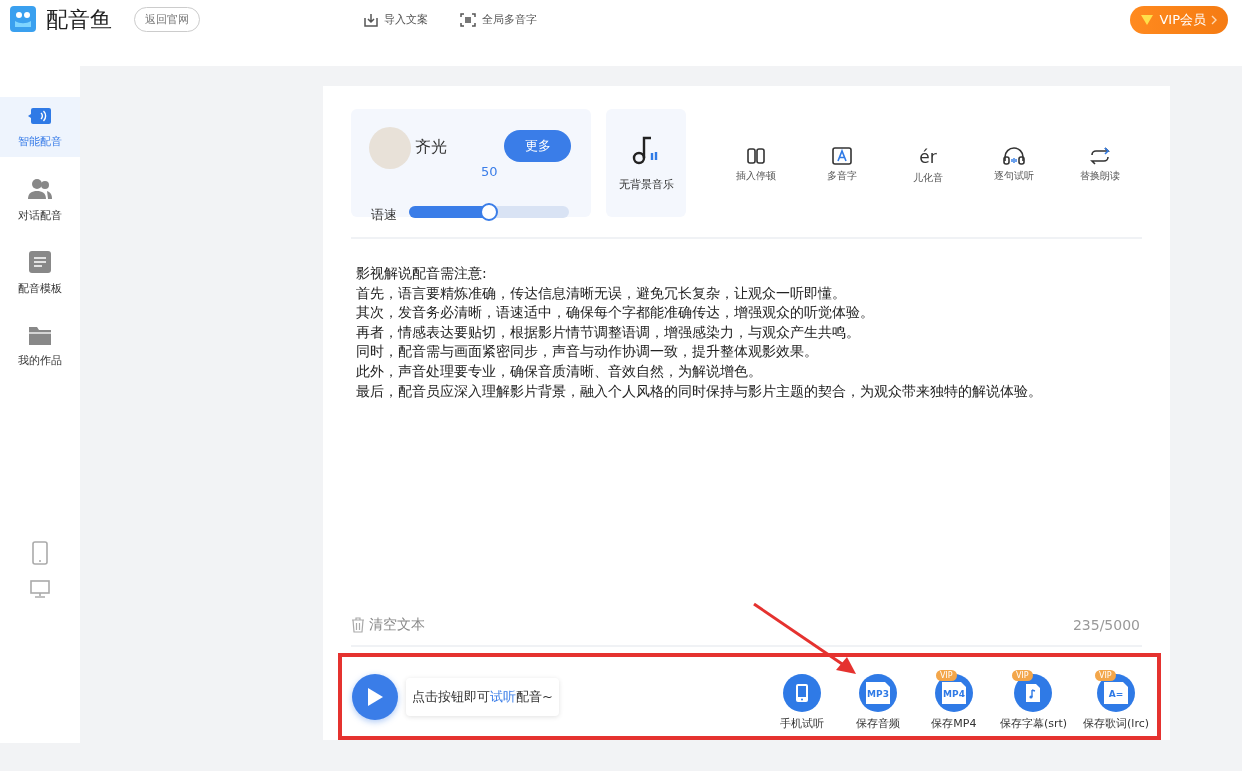  What do you see at coordinates (396, 19) in the screenshot?
I see `toolbar-button: 导入文案` at bounding box center [396, 19].